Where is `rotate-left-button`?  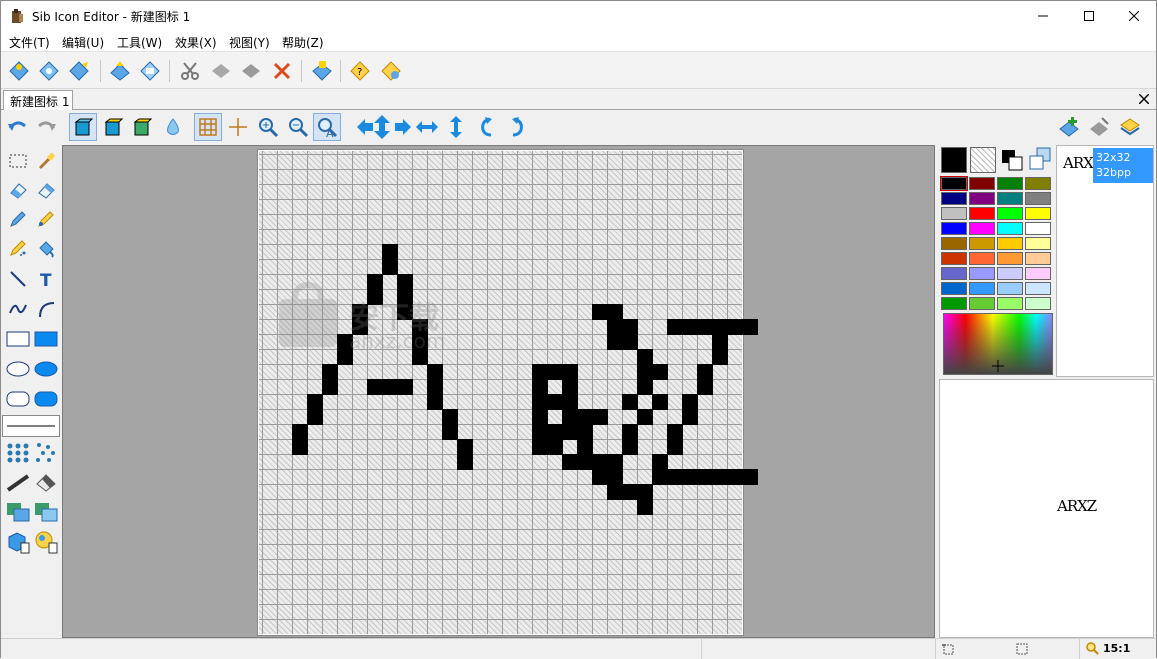
rotate-left-button is located at coordinates (487, 127).